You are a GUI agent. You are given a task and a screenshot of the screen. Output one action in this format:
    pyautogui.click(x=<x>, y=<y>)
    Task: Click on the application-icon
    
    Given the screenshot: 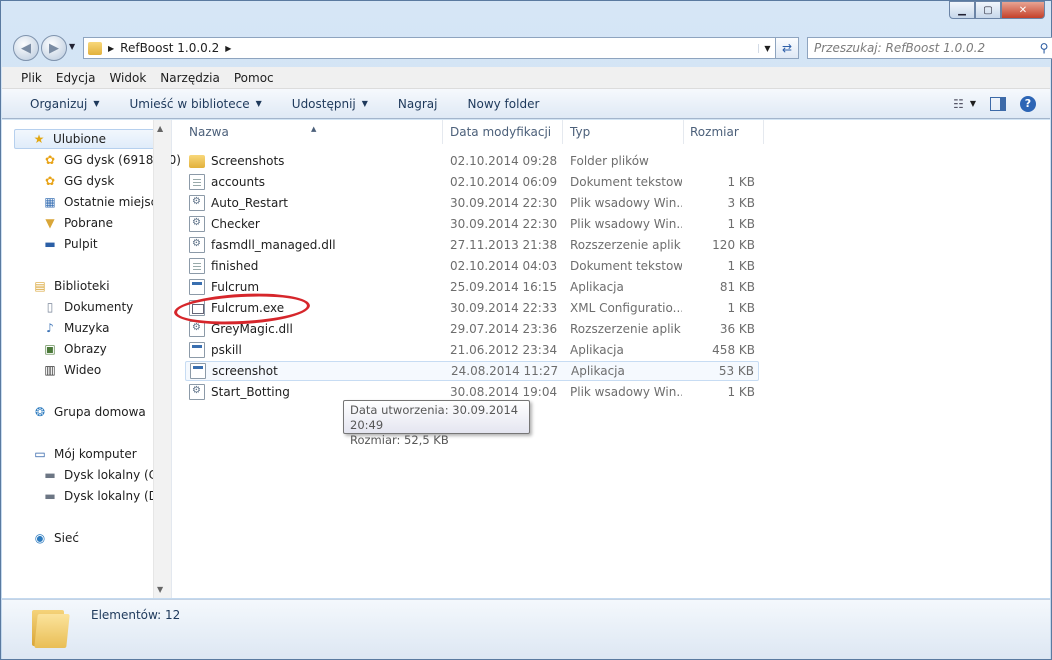 What is the action you would take?
    pyautogui.click(x=197, y=287)
    